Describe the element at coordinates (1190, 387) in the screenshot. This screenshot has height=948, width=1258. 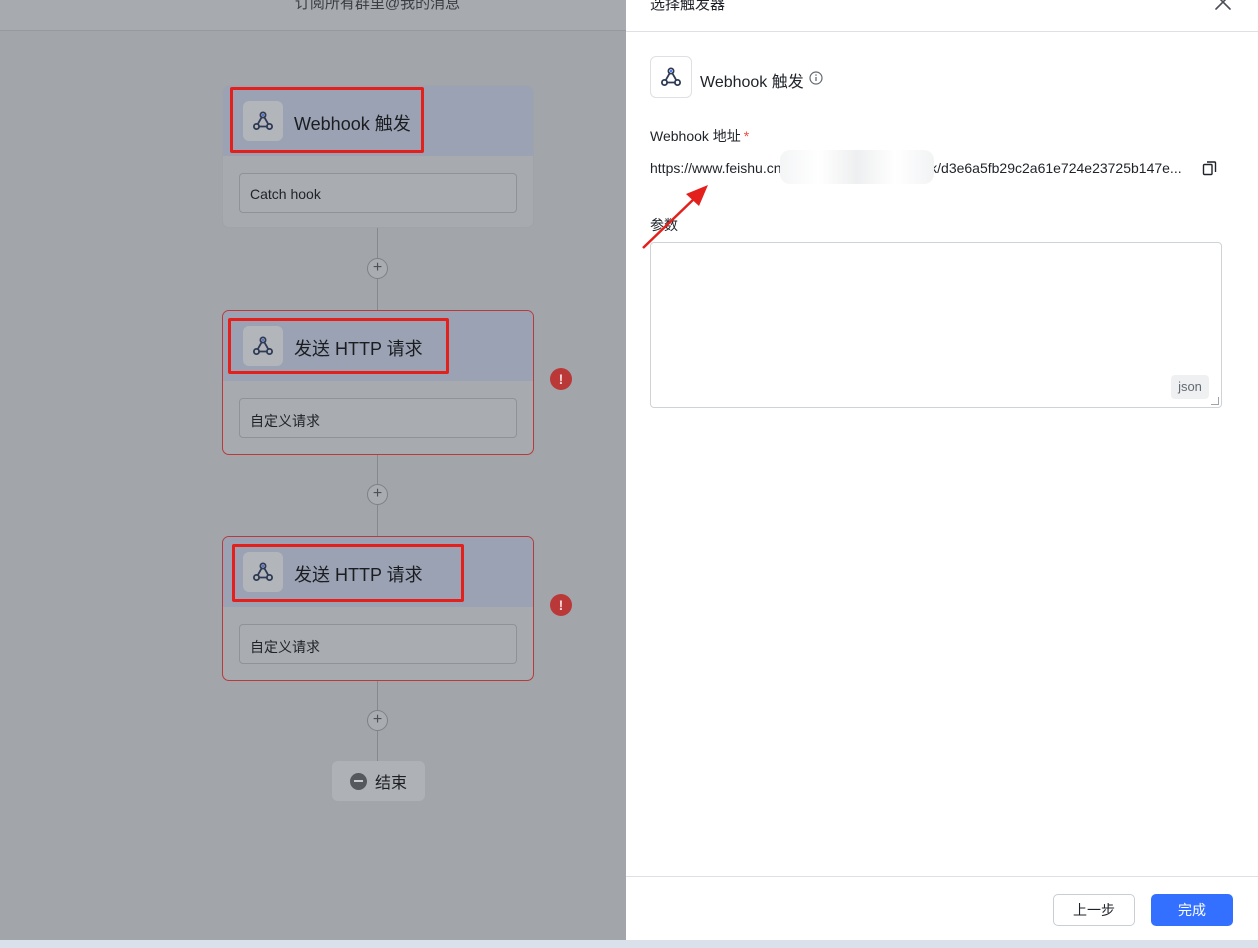
I see `json-tag: json` at that location.